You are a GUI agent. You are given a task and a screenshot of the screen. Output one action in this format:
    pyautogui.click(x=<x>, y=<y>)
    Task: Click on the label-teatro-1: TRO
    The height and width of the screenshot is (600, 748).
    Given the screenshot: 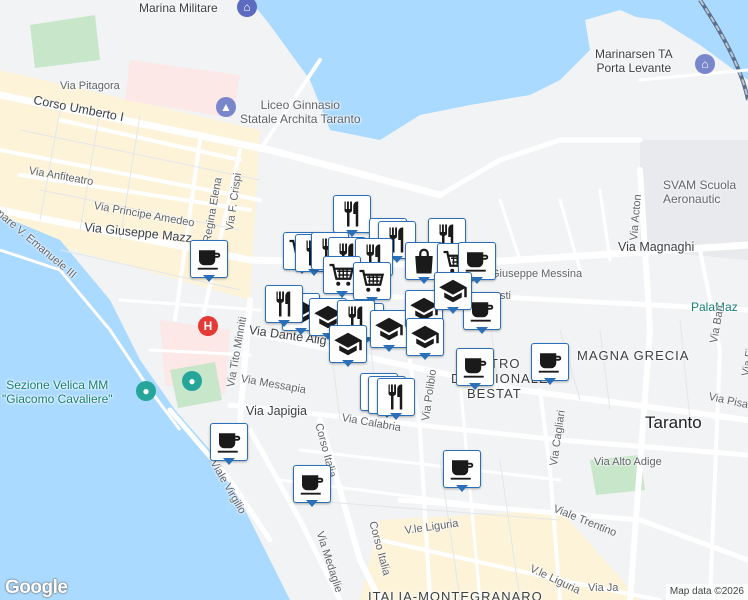 What is the action you would take?
    pyautogui.click(x=505, y=363)
    